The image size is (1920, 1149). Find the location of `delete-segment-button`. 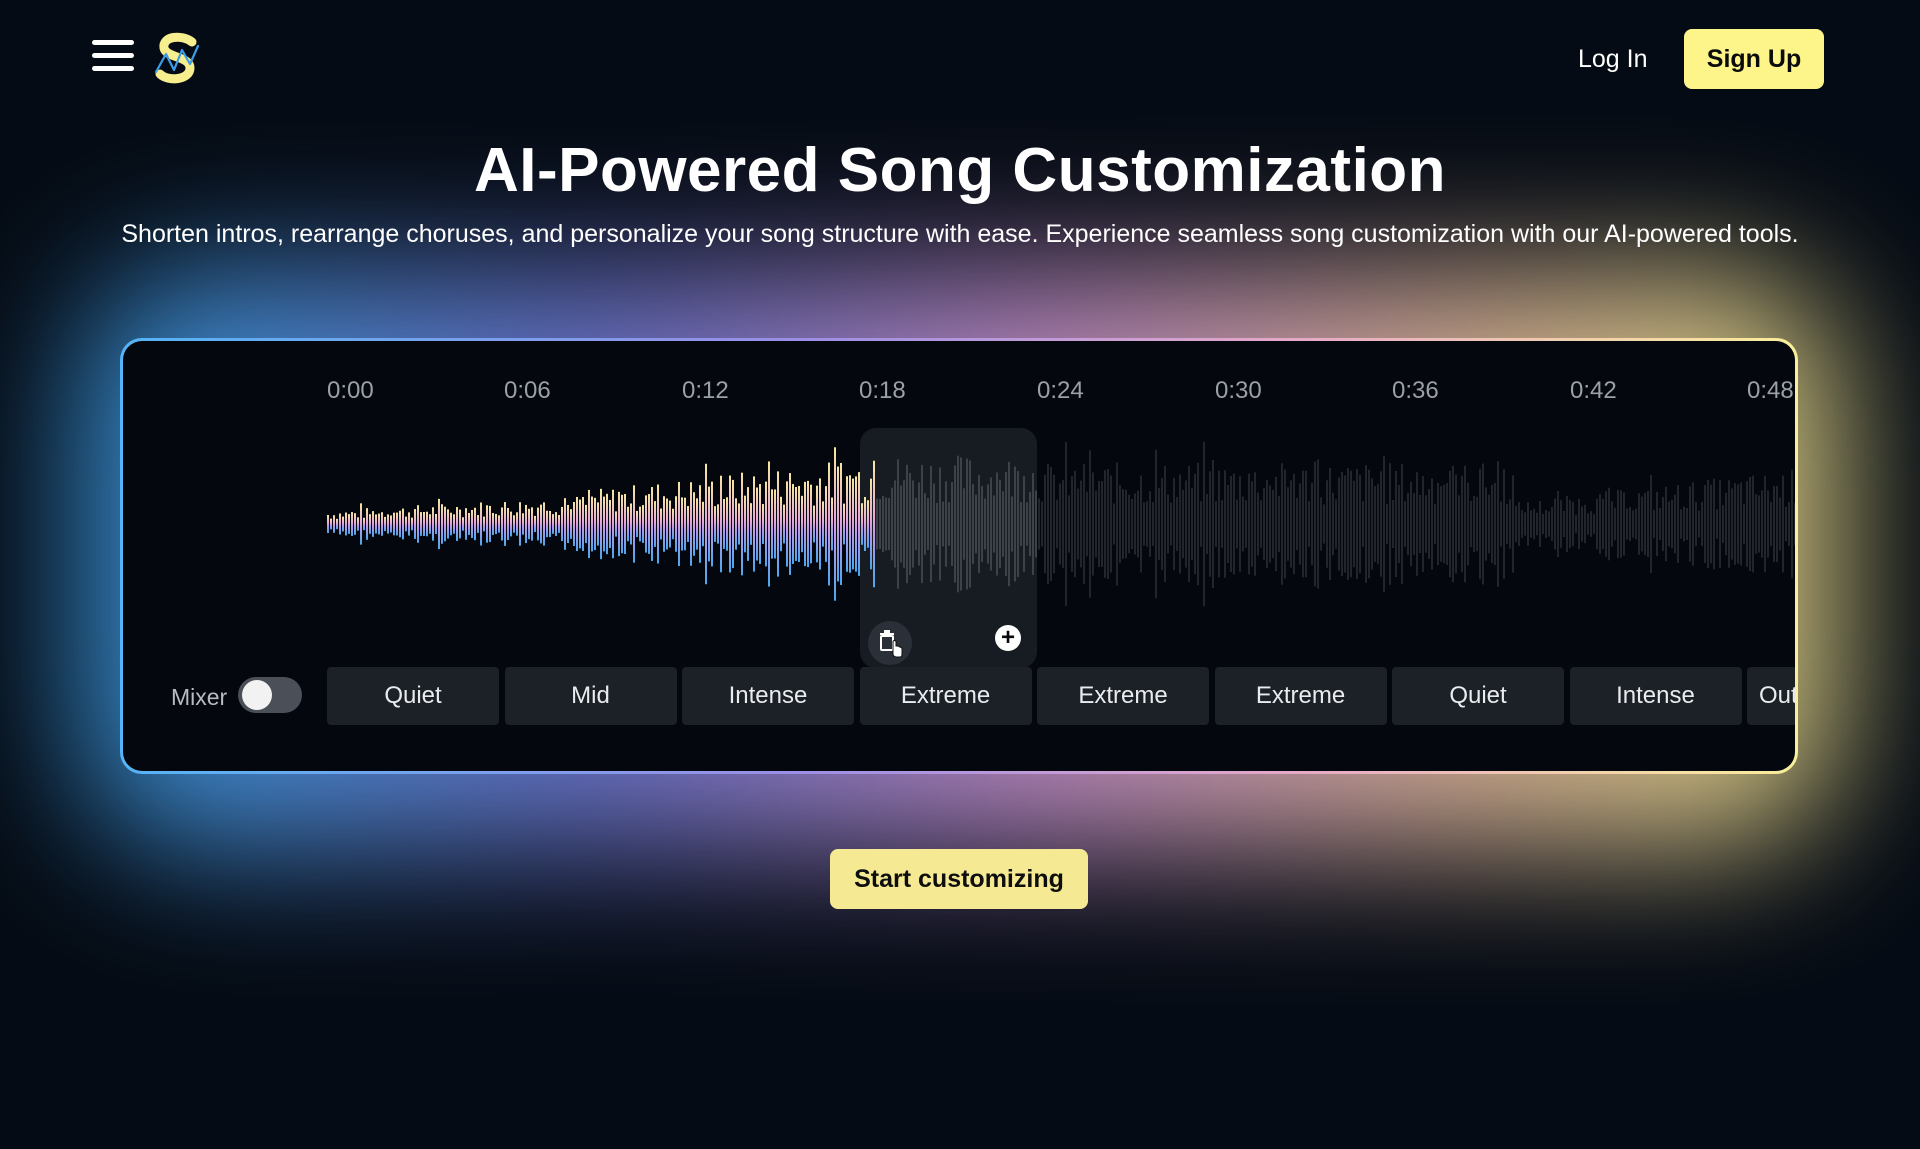

delete-segment-button is located at coordinates (890, 643).